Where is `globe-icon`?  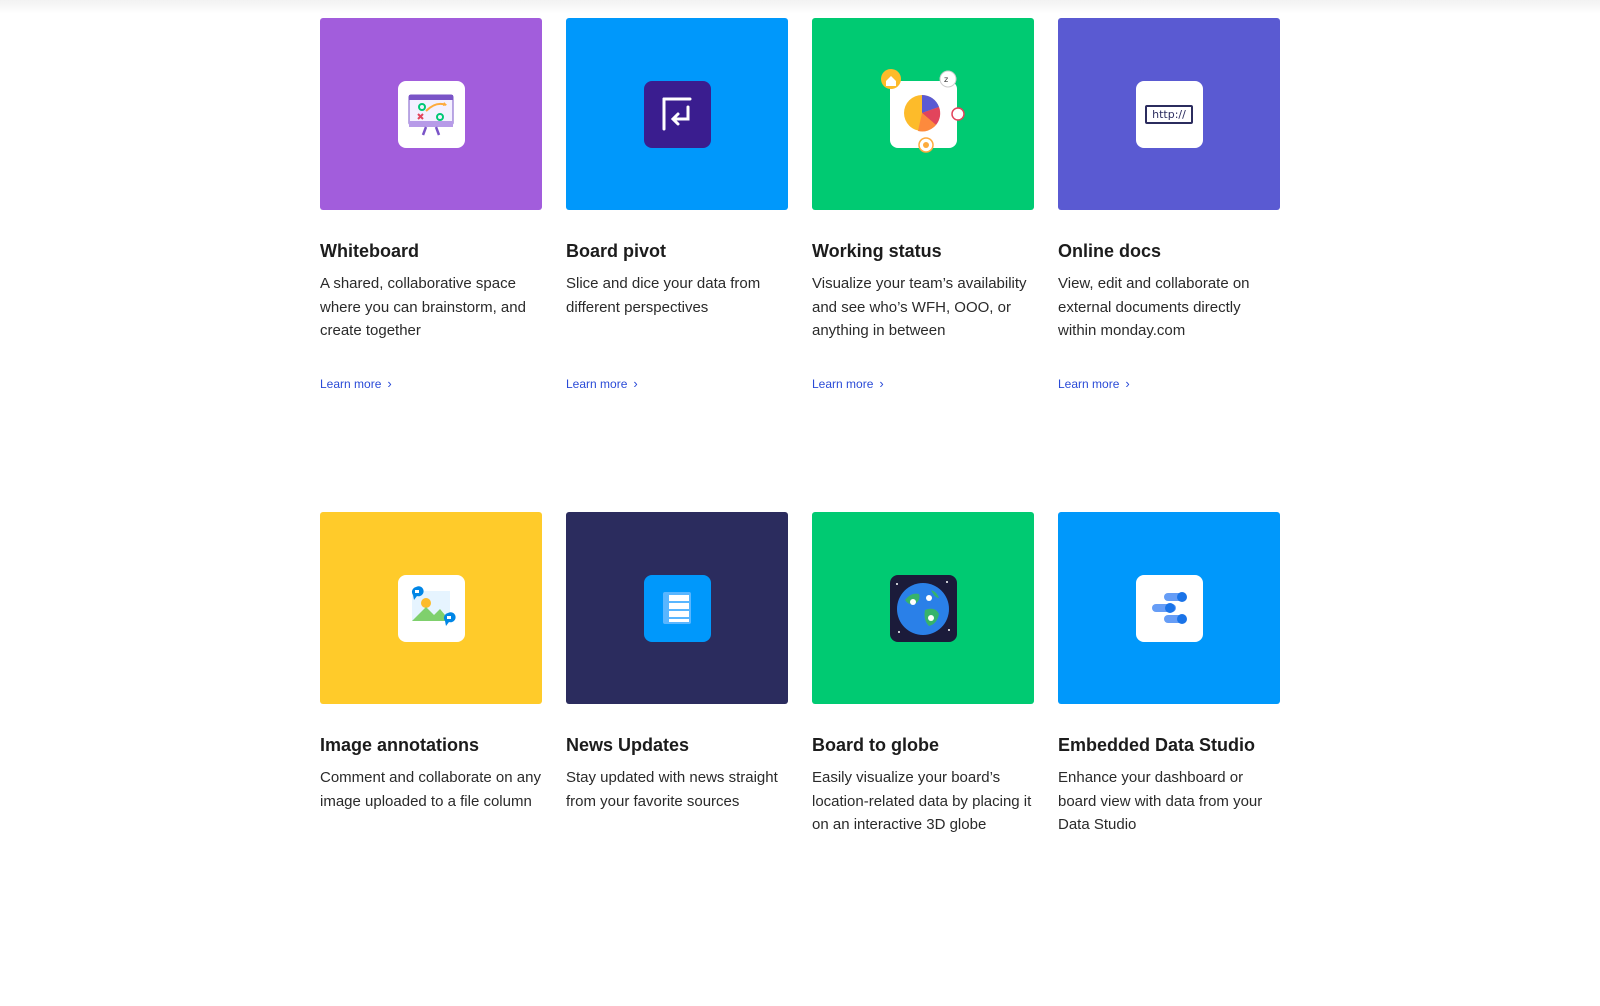
globe-icon is located at coordinates (923, 608).